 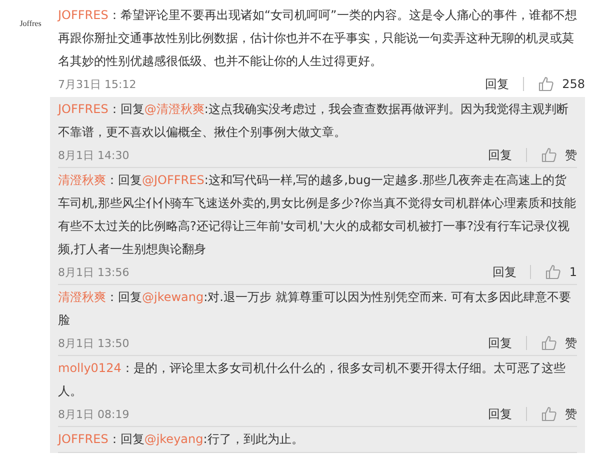 I want to click on like-count: 258, so click(x=573, y=84).